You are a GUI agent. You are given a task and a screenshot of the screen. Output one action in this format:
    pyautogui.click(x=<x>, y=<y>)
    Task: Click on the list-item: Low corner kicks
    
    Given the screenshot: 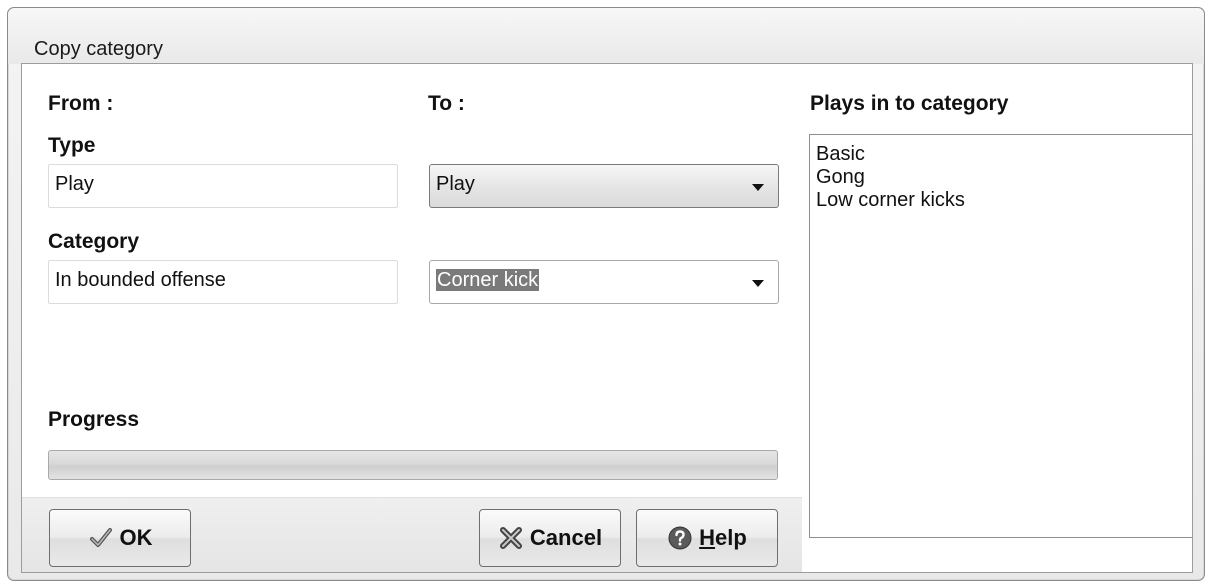 What is the action you would take?
    pyautogui.click(x=1004, y=200)
    